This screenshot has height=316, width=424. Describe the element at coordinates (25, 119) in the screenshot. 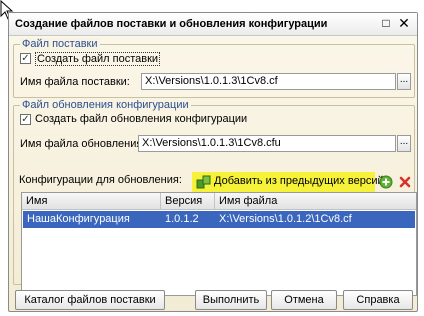

I see `create-update-checkbox: ✓` at that location.